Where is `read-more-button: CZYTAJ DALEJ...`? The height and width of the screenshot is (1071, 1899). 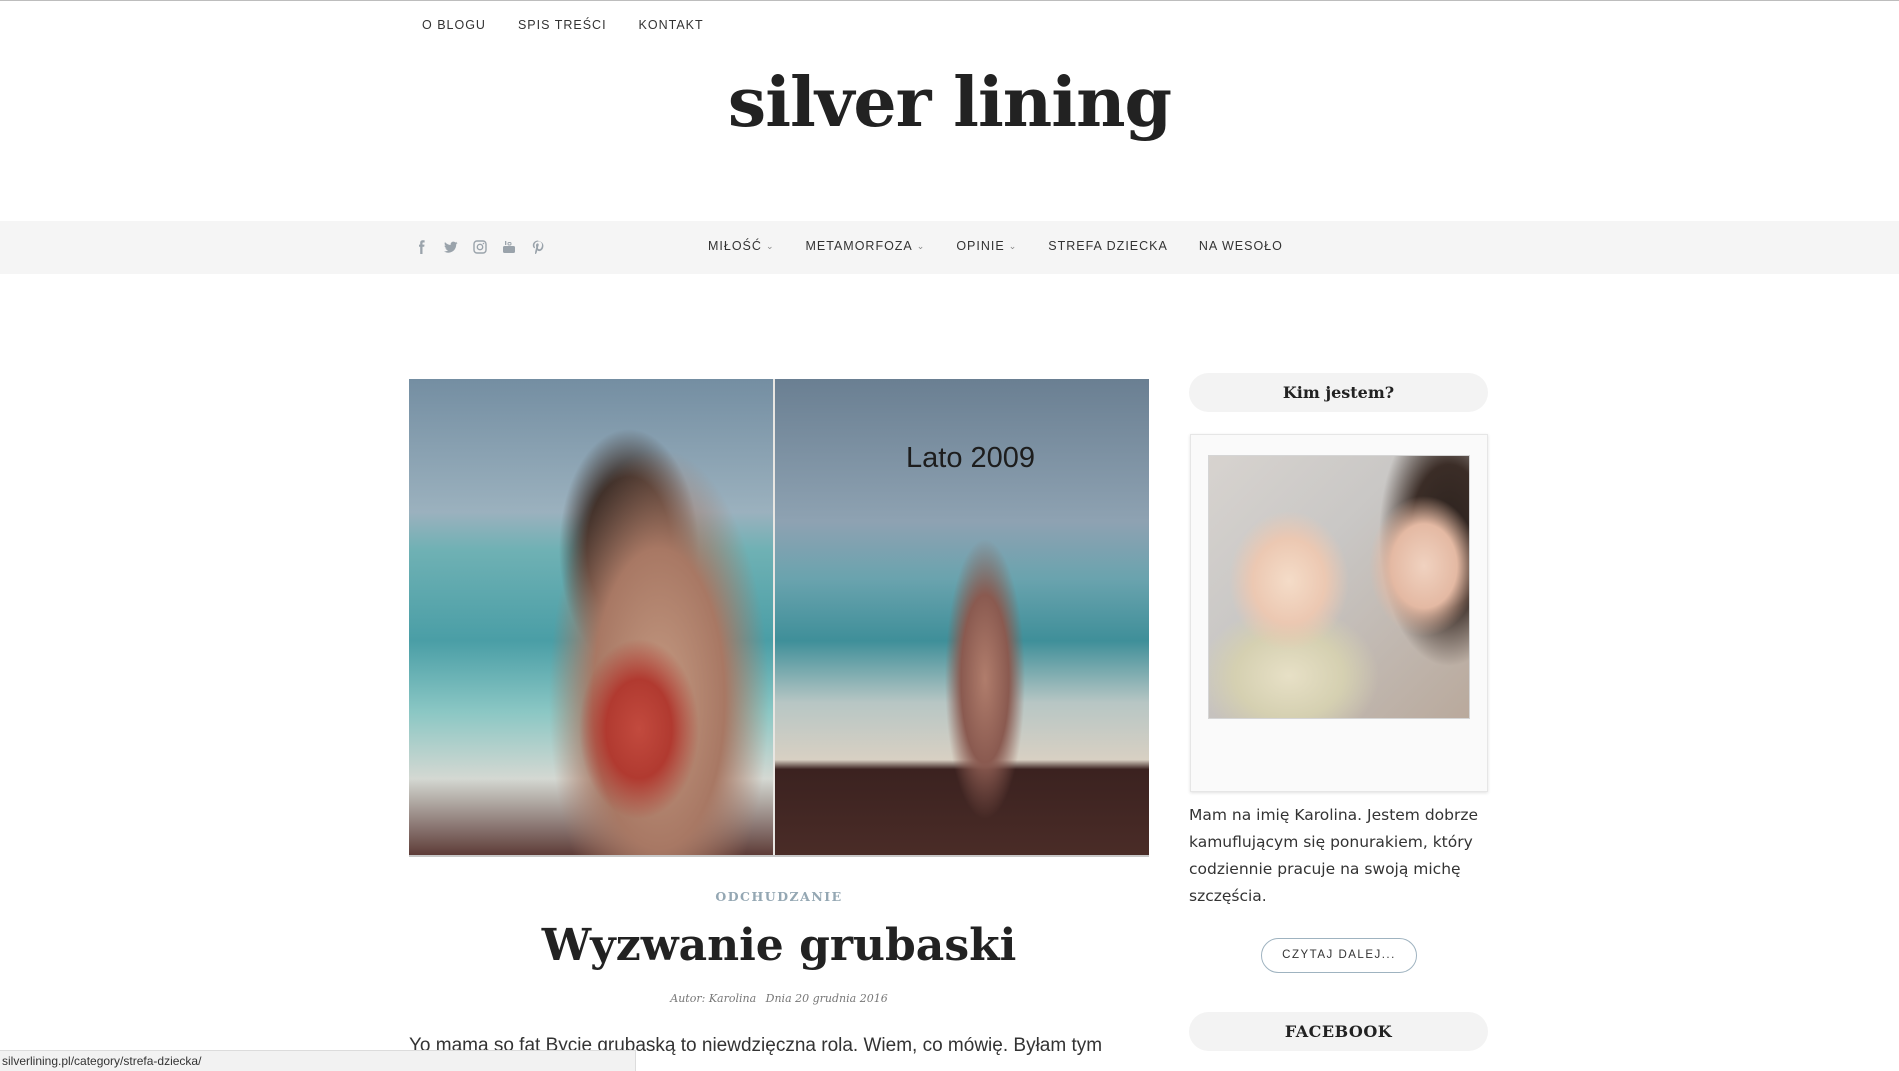 read-more-button: CZYTAJ DALEJ... is located at coordinates (1339, 955).